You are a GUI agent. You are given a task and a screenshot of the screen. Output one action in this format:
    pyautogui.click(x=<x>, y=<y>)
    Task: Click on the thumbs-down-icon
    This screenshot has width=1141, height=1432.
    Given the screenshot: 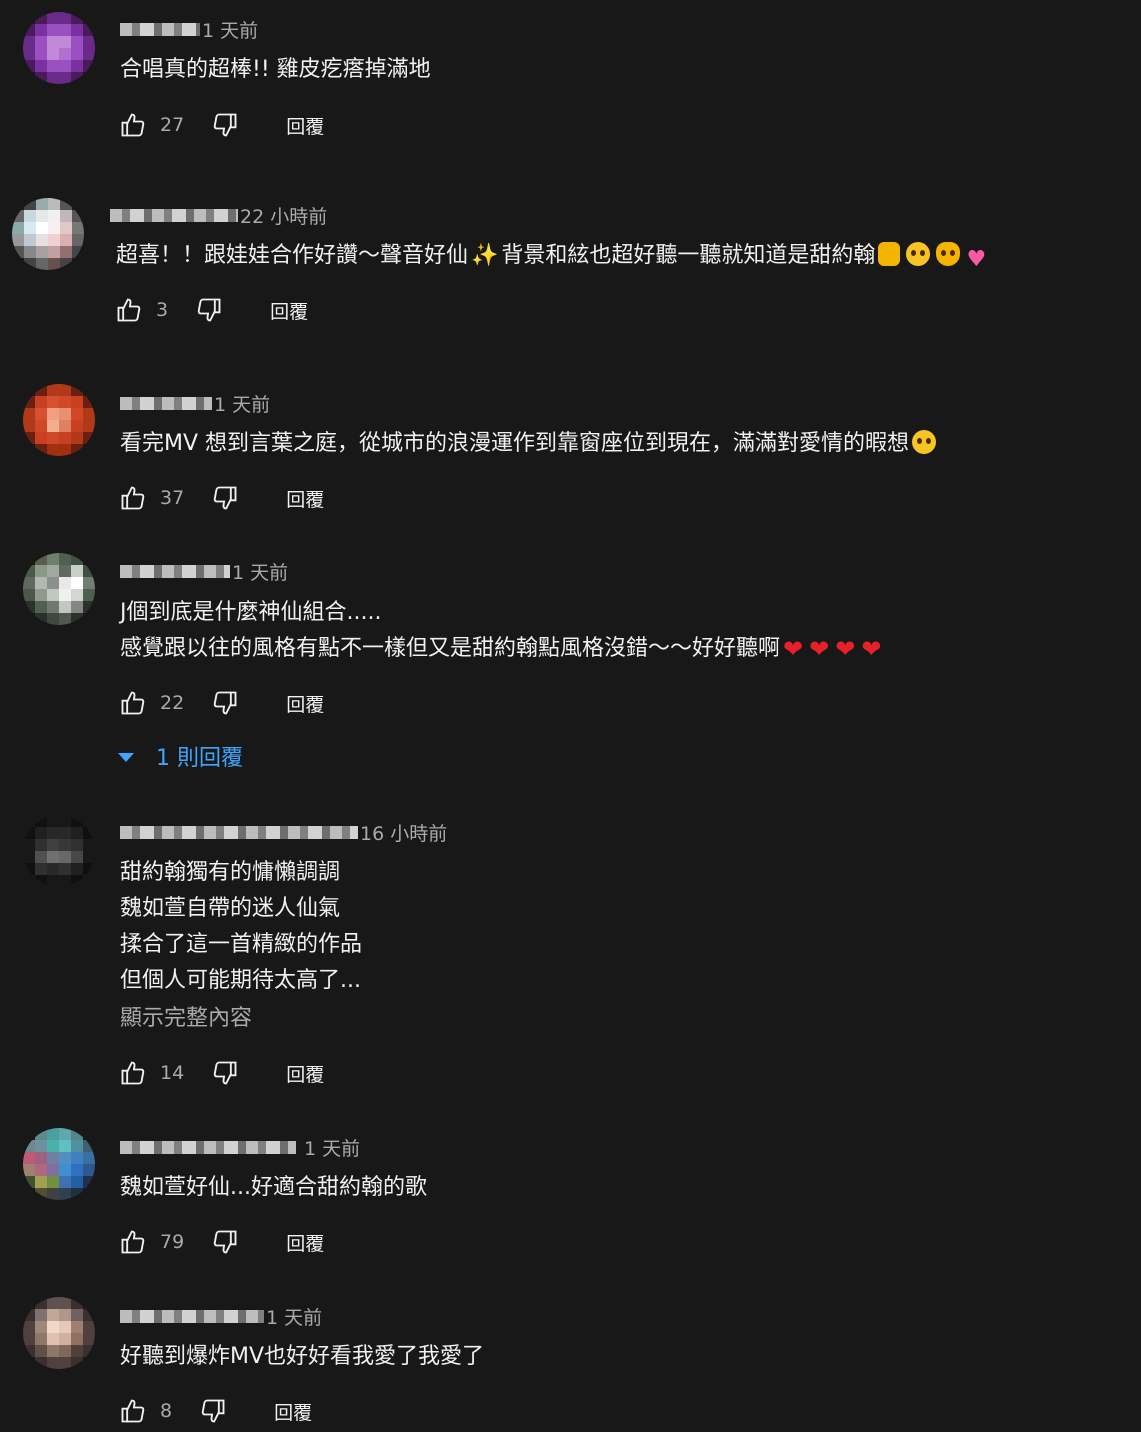 What is the action you would take?
    pyautogui.click(x=225, y=498)
    